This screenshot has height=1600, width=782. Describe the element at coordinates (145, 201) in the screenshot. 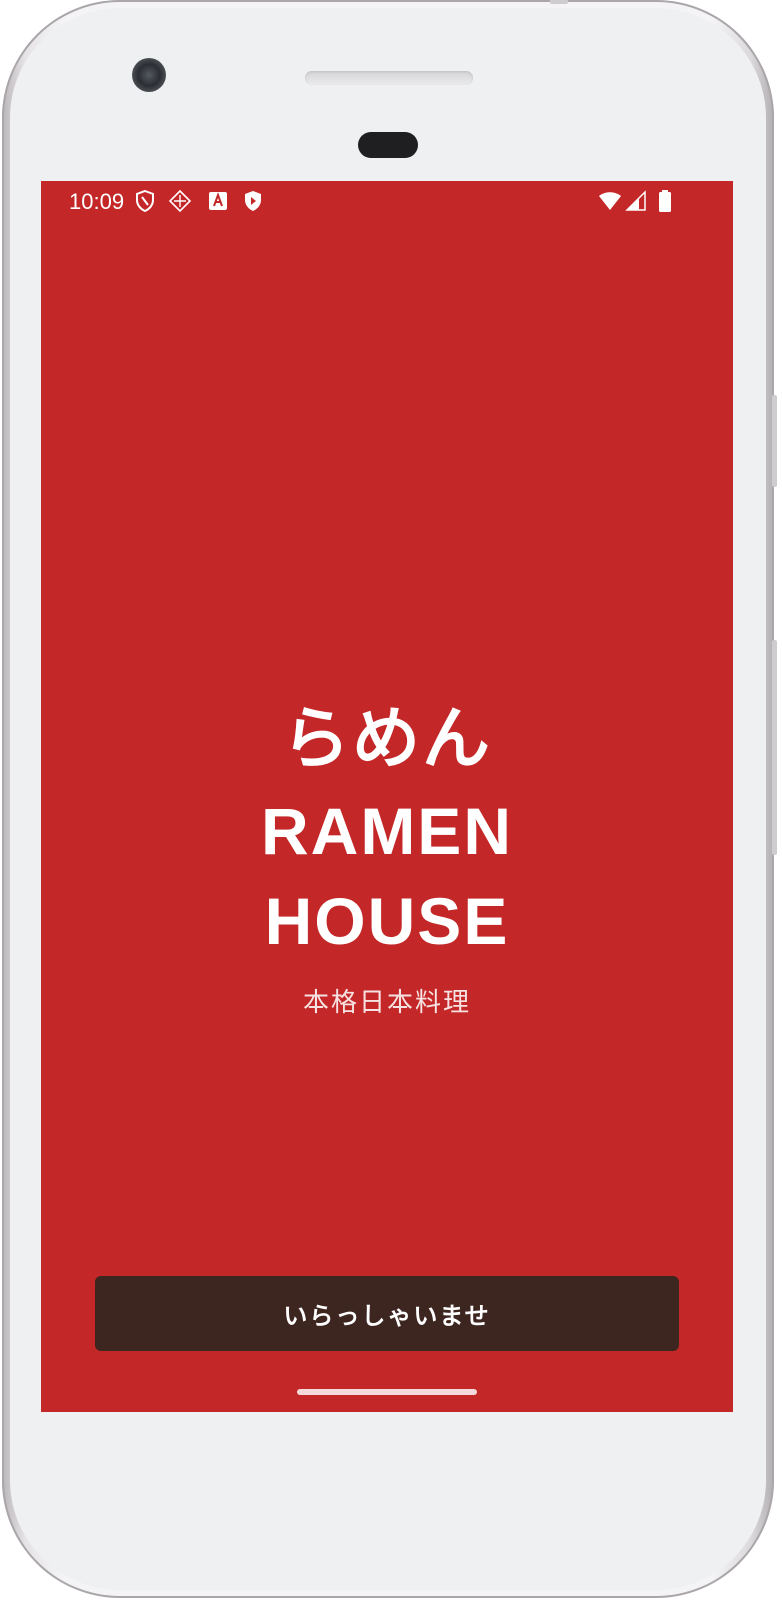

I see `shield-outline-icon` at that location.